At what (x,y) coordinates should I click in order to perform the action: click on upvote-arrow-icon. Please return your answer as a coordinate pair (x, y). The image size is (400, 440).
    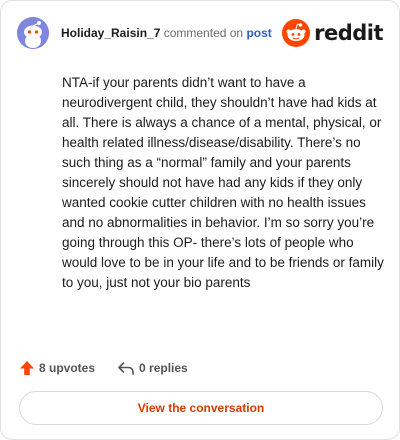
    Looking at the image, I should click on (27, 368).